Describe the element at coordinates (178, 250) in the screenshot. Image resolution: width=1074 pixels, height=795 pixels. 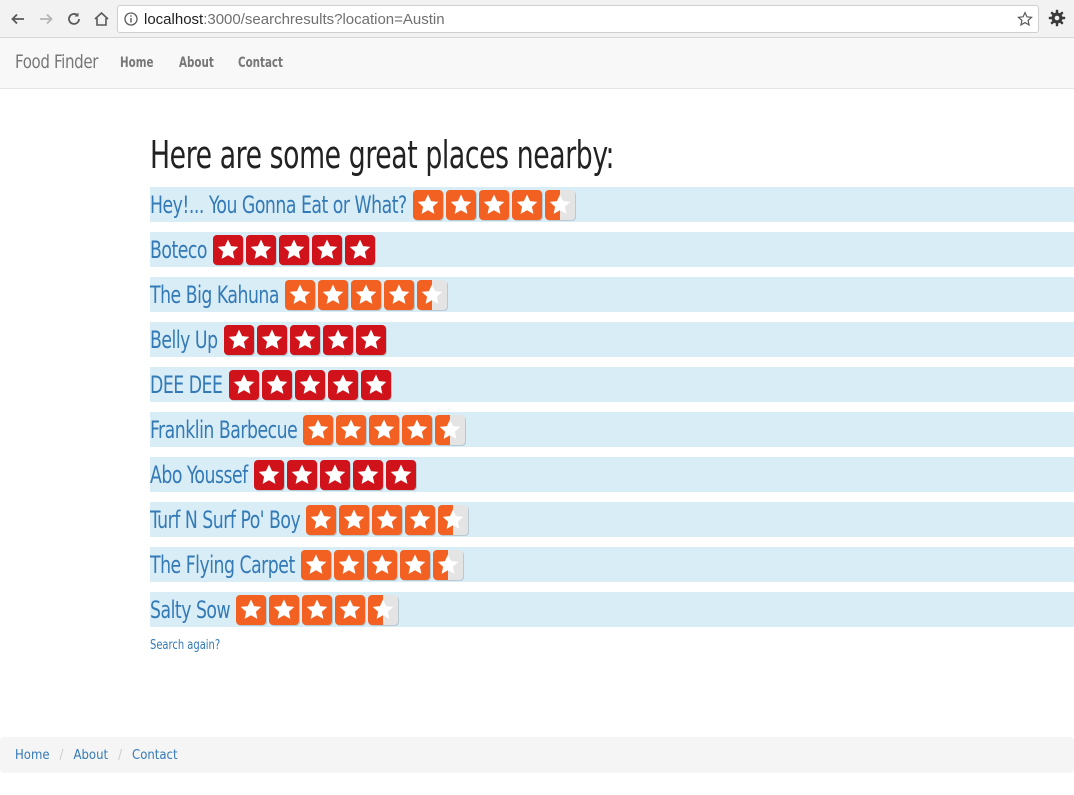
I see `restaurant-link: Boteco` at that location.